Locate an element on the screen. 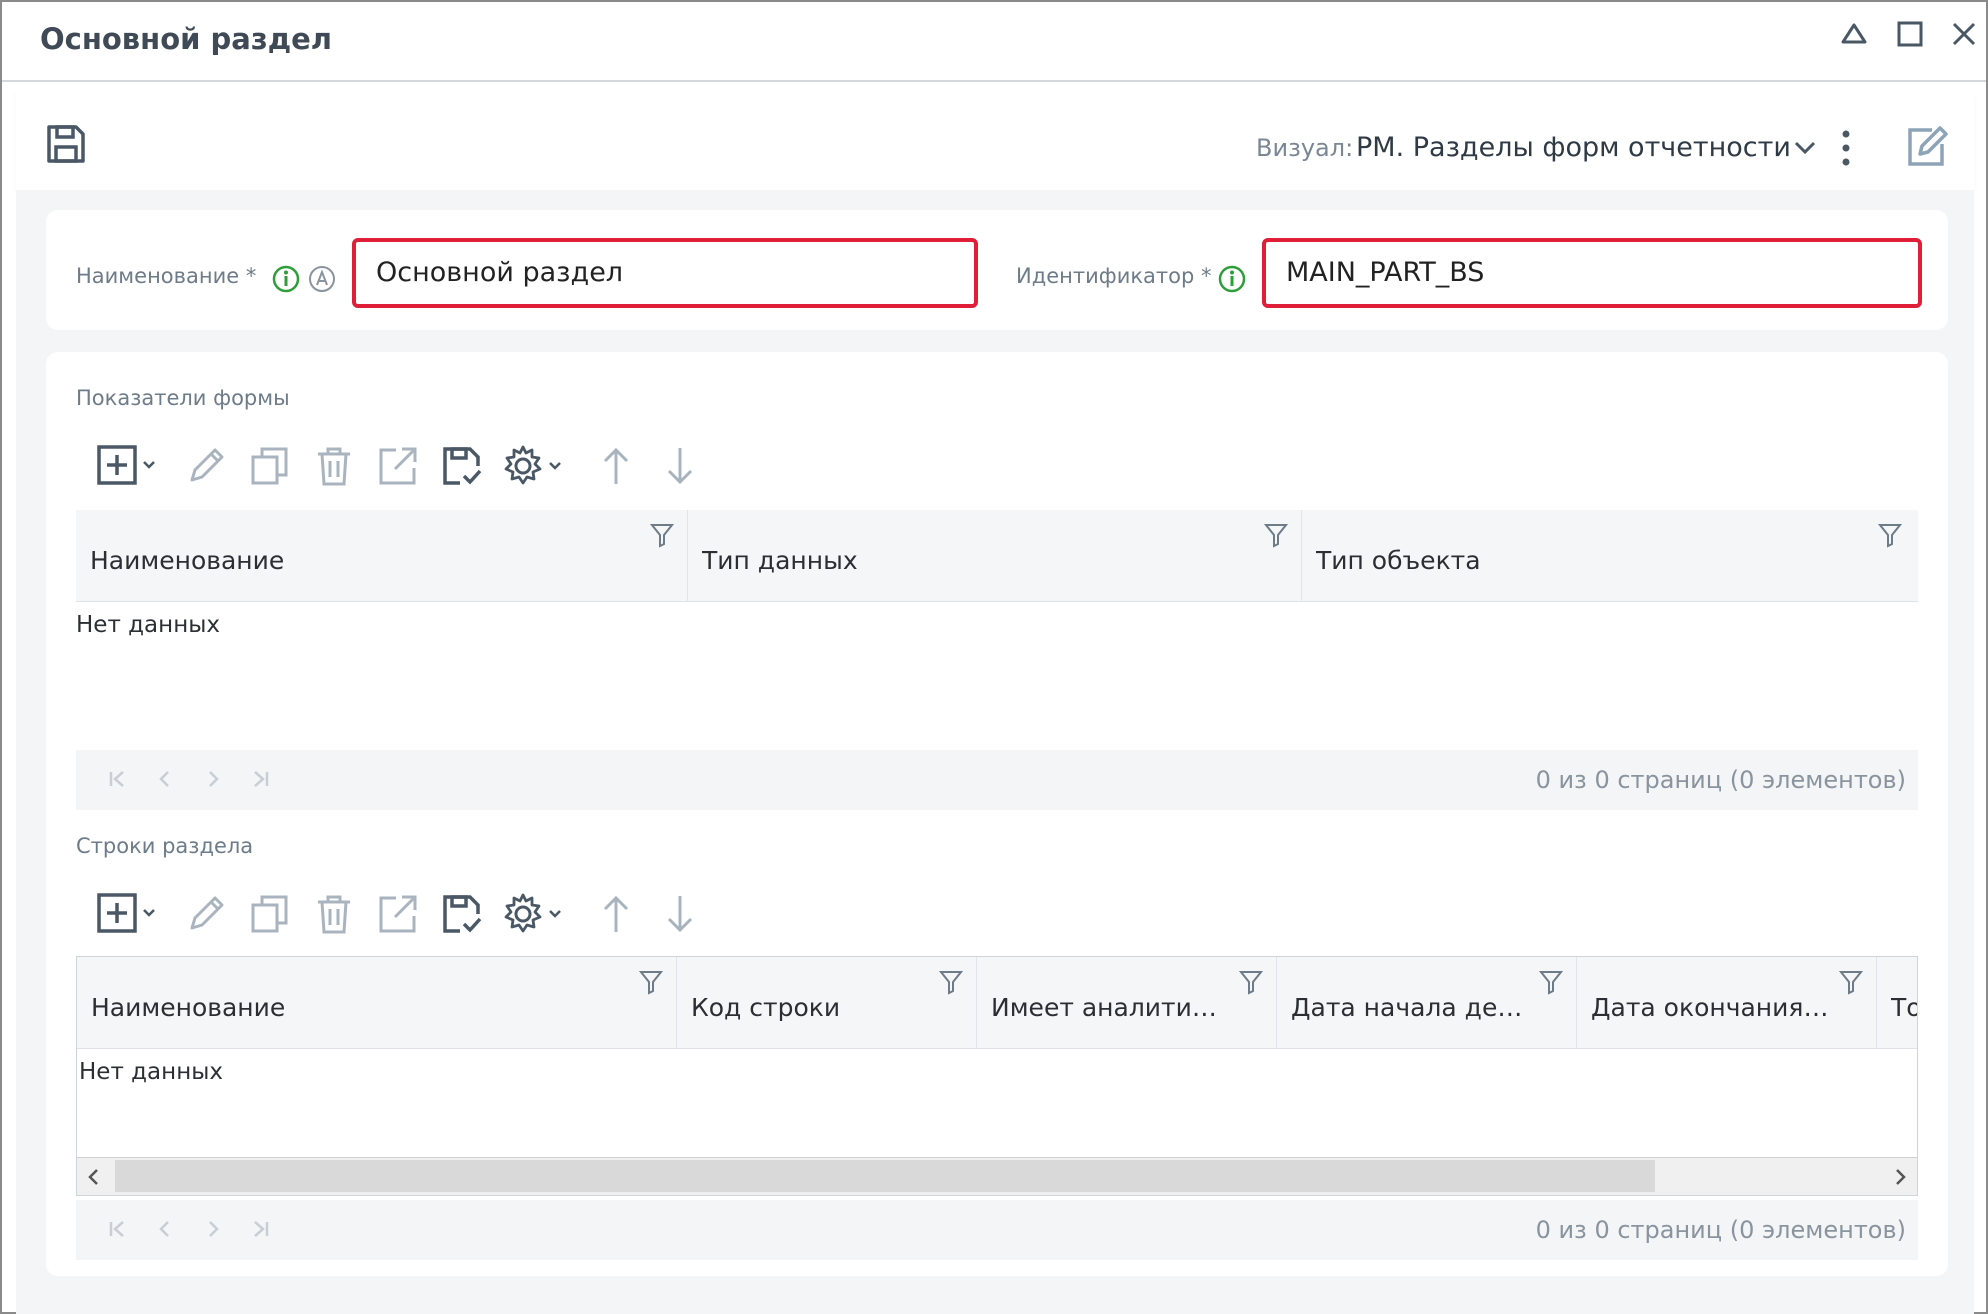 This screenshot has width=1988, height=1314. form-toolbar: Визуал: РМ. Разделы форм отчетности is located at coordinates (995, 137).